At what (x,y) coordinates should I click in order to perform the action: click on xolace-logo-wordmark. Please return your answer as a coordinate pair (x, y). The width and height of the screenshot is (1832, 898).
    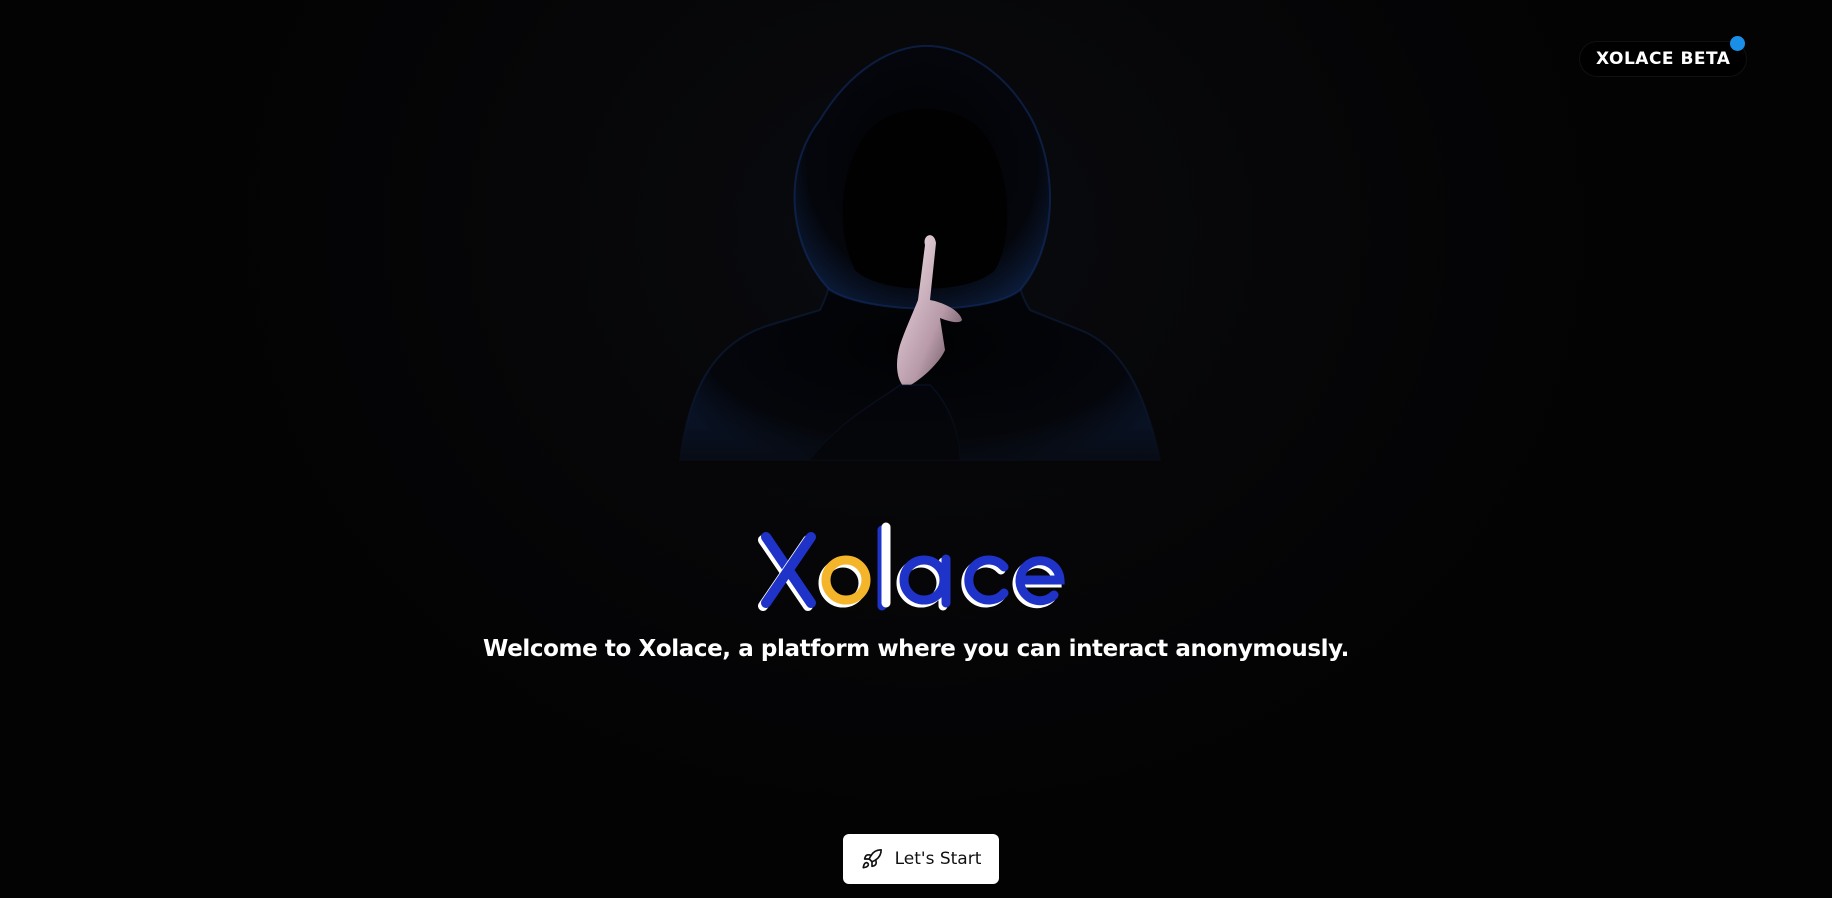
    Looking at the image, I should click on (911, 566).